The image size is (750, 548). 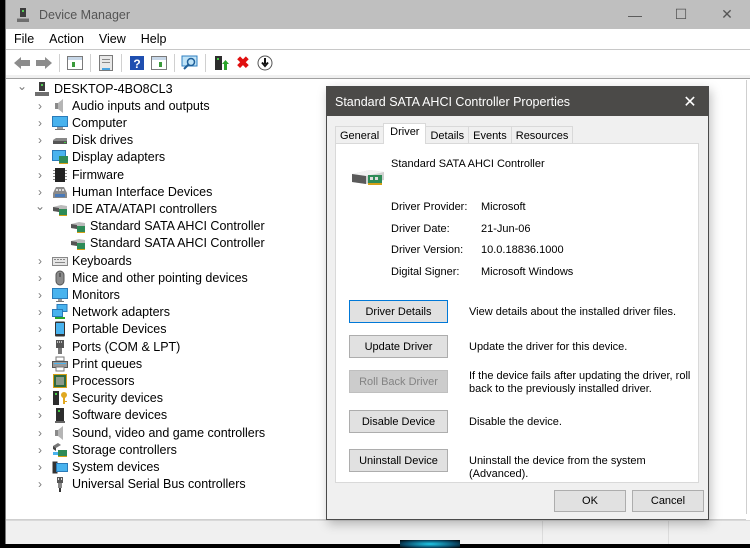 What do you see at coordinates (429, 207) in the screenshot?
I see `info-label: Driver Provider:` at bounding box center [429, 207].